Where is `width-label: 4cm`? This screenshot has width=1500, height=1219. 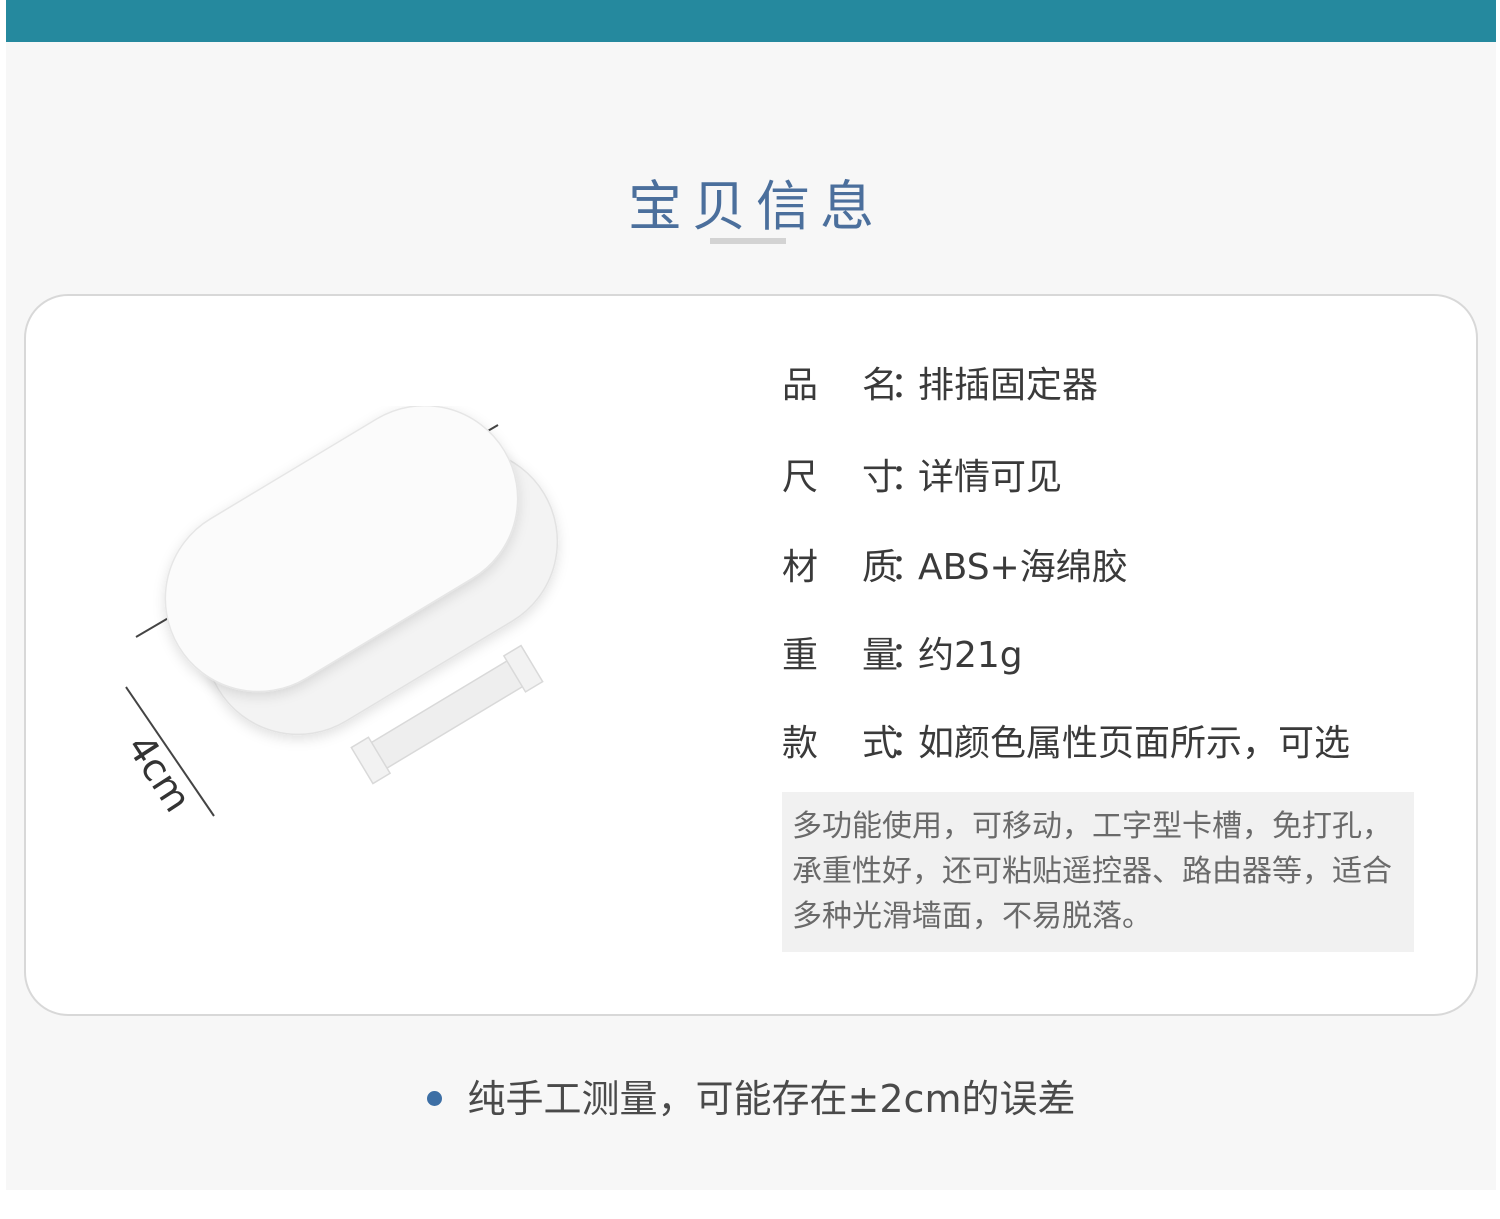 width-label: 4cm is located at coordinates (159, 773).